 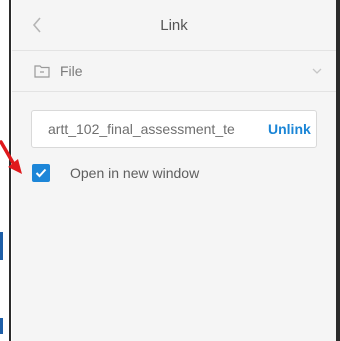 I want to click on open-new-window-checkbox, so click(x=41, y=173).